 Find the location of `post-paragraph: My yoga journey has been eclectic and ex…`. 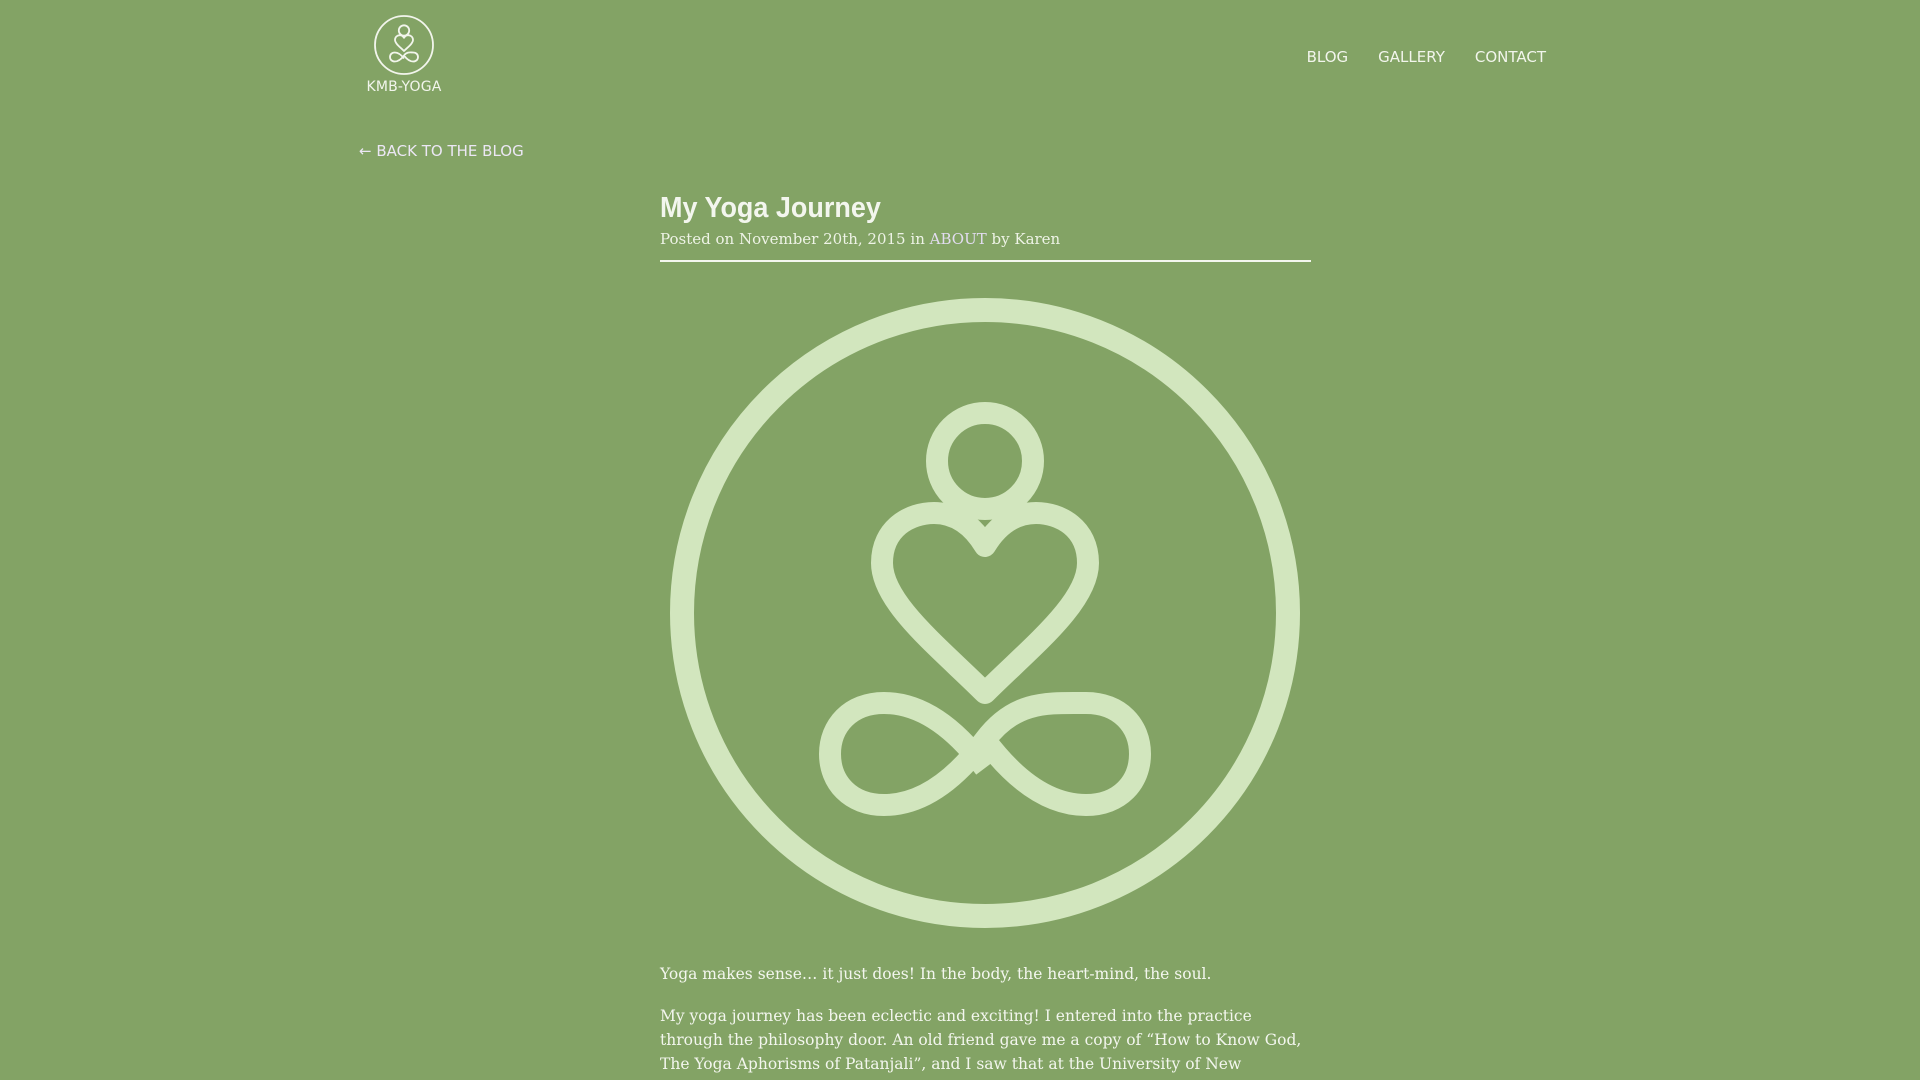

post-paragraph: My yoga journey has been eclectic and ex… is located at coordinates (981, 1040).